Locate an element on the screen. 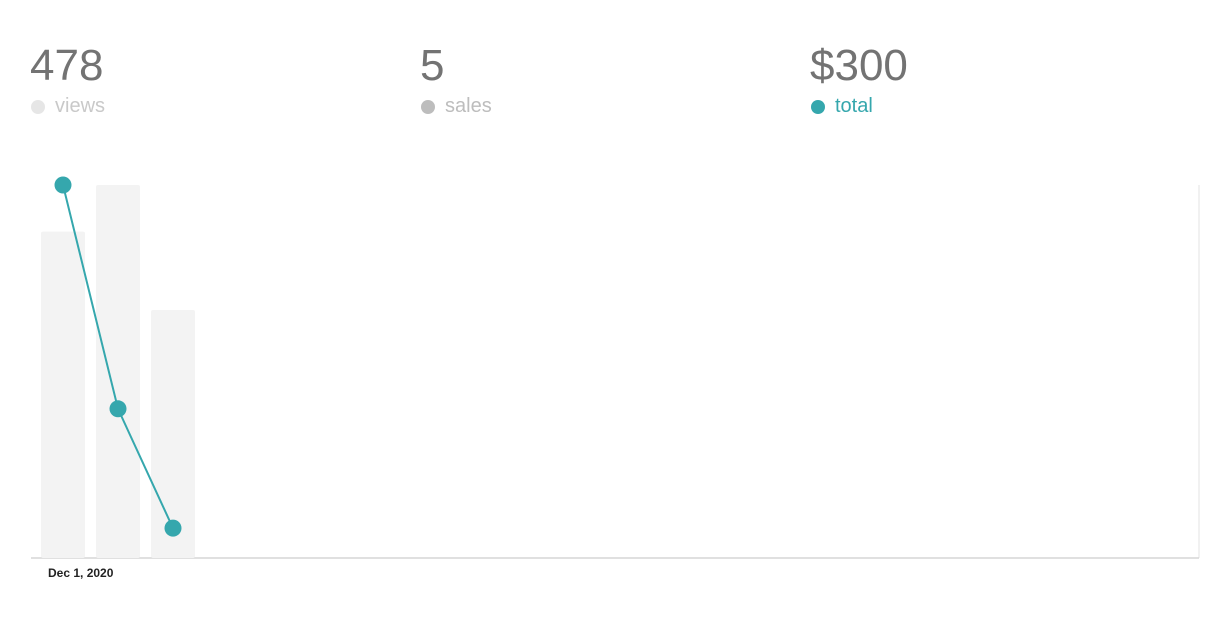 This screenshot has width=1213, height=635. views-legend-dot-icon is located at coordinates (38, 107).